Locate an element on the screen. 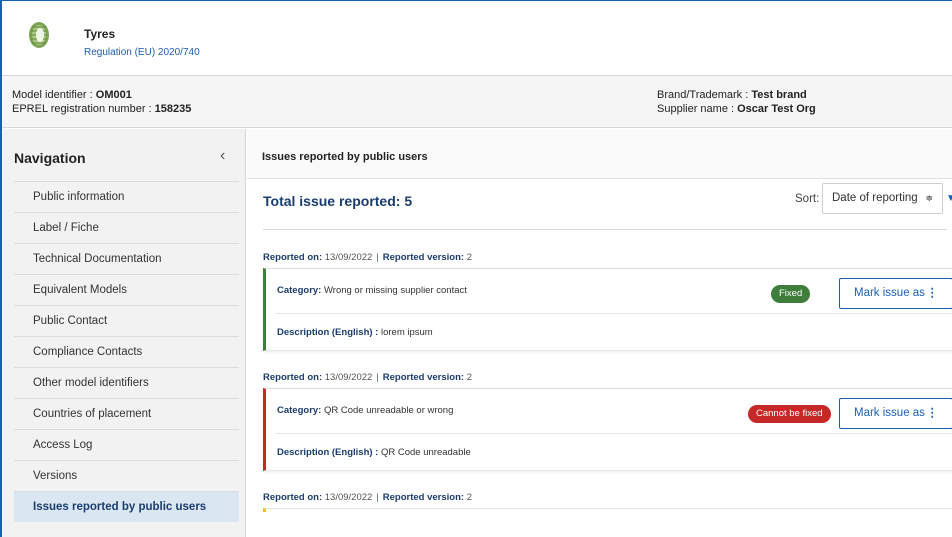 This screenshot has height=537, width=952. page-title: Issues reported by public users is located at coordinates (345, 157).